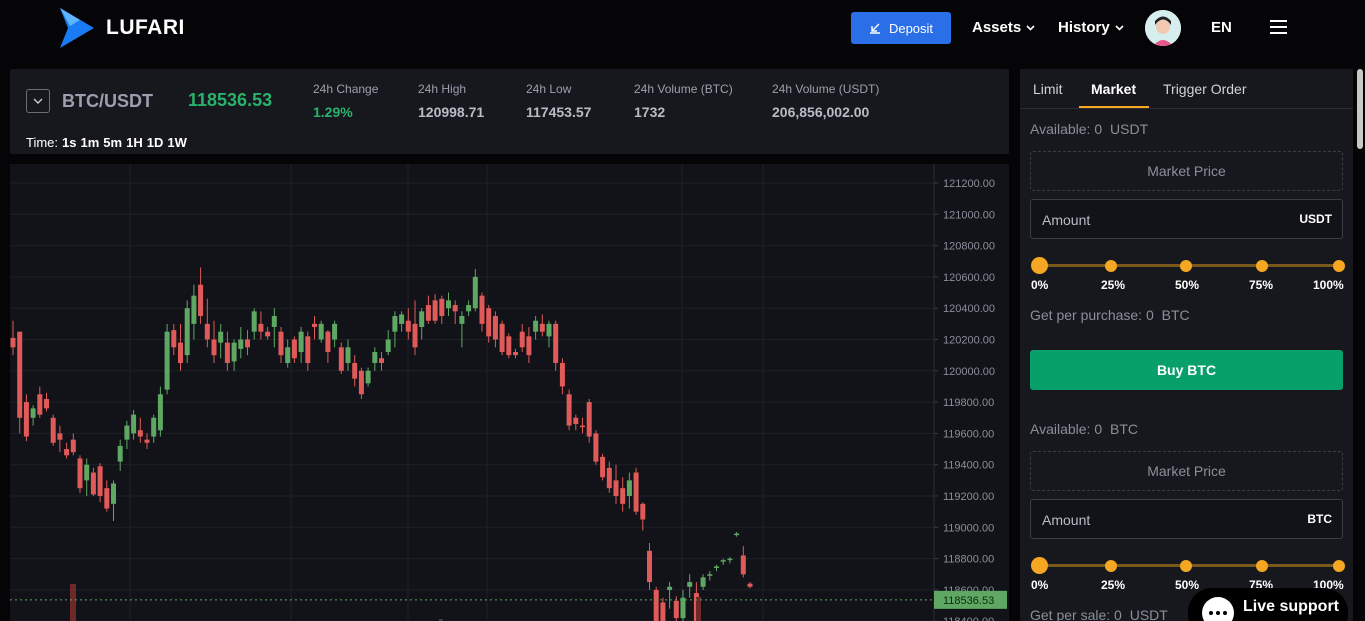 The image size is (1365, 621). Describe the element at coordinates (1205, 89) in the screenshot. I see `tab-trigger-order: Trigger Order` at that location.